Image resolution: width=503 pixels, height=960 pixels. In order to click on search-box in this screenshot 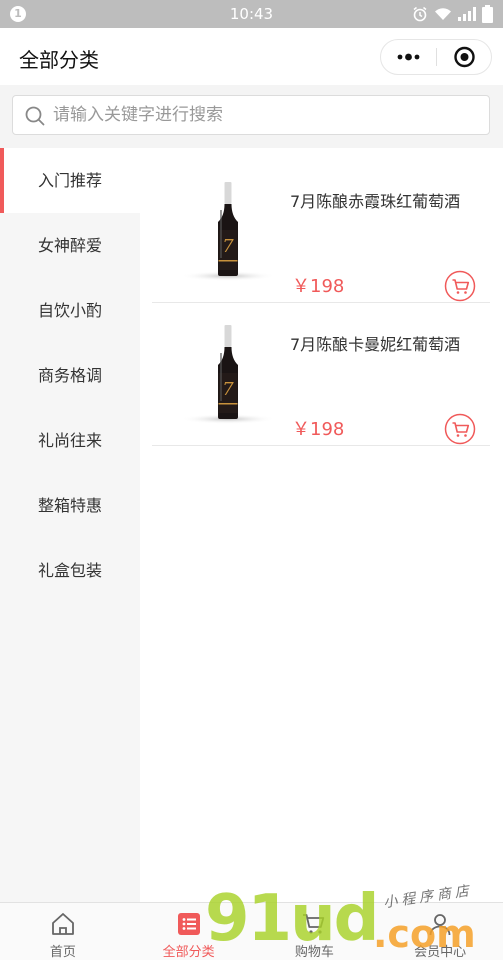, I will do `click(251, 115)`.